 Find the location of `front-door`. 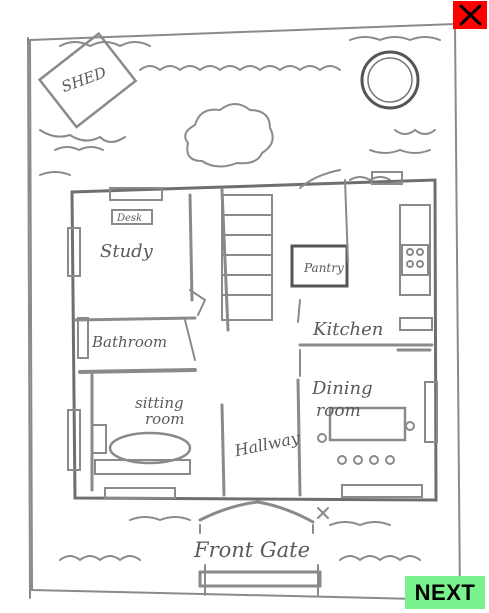

front-door is located at coordinates (256, 512).